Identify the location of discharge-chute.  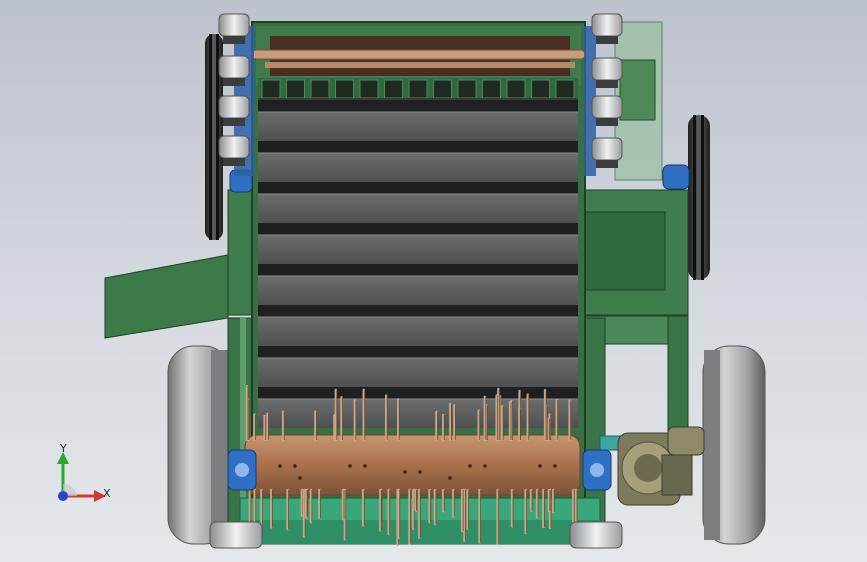
(166, 296).